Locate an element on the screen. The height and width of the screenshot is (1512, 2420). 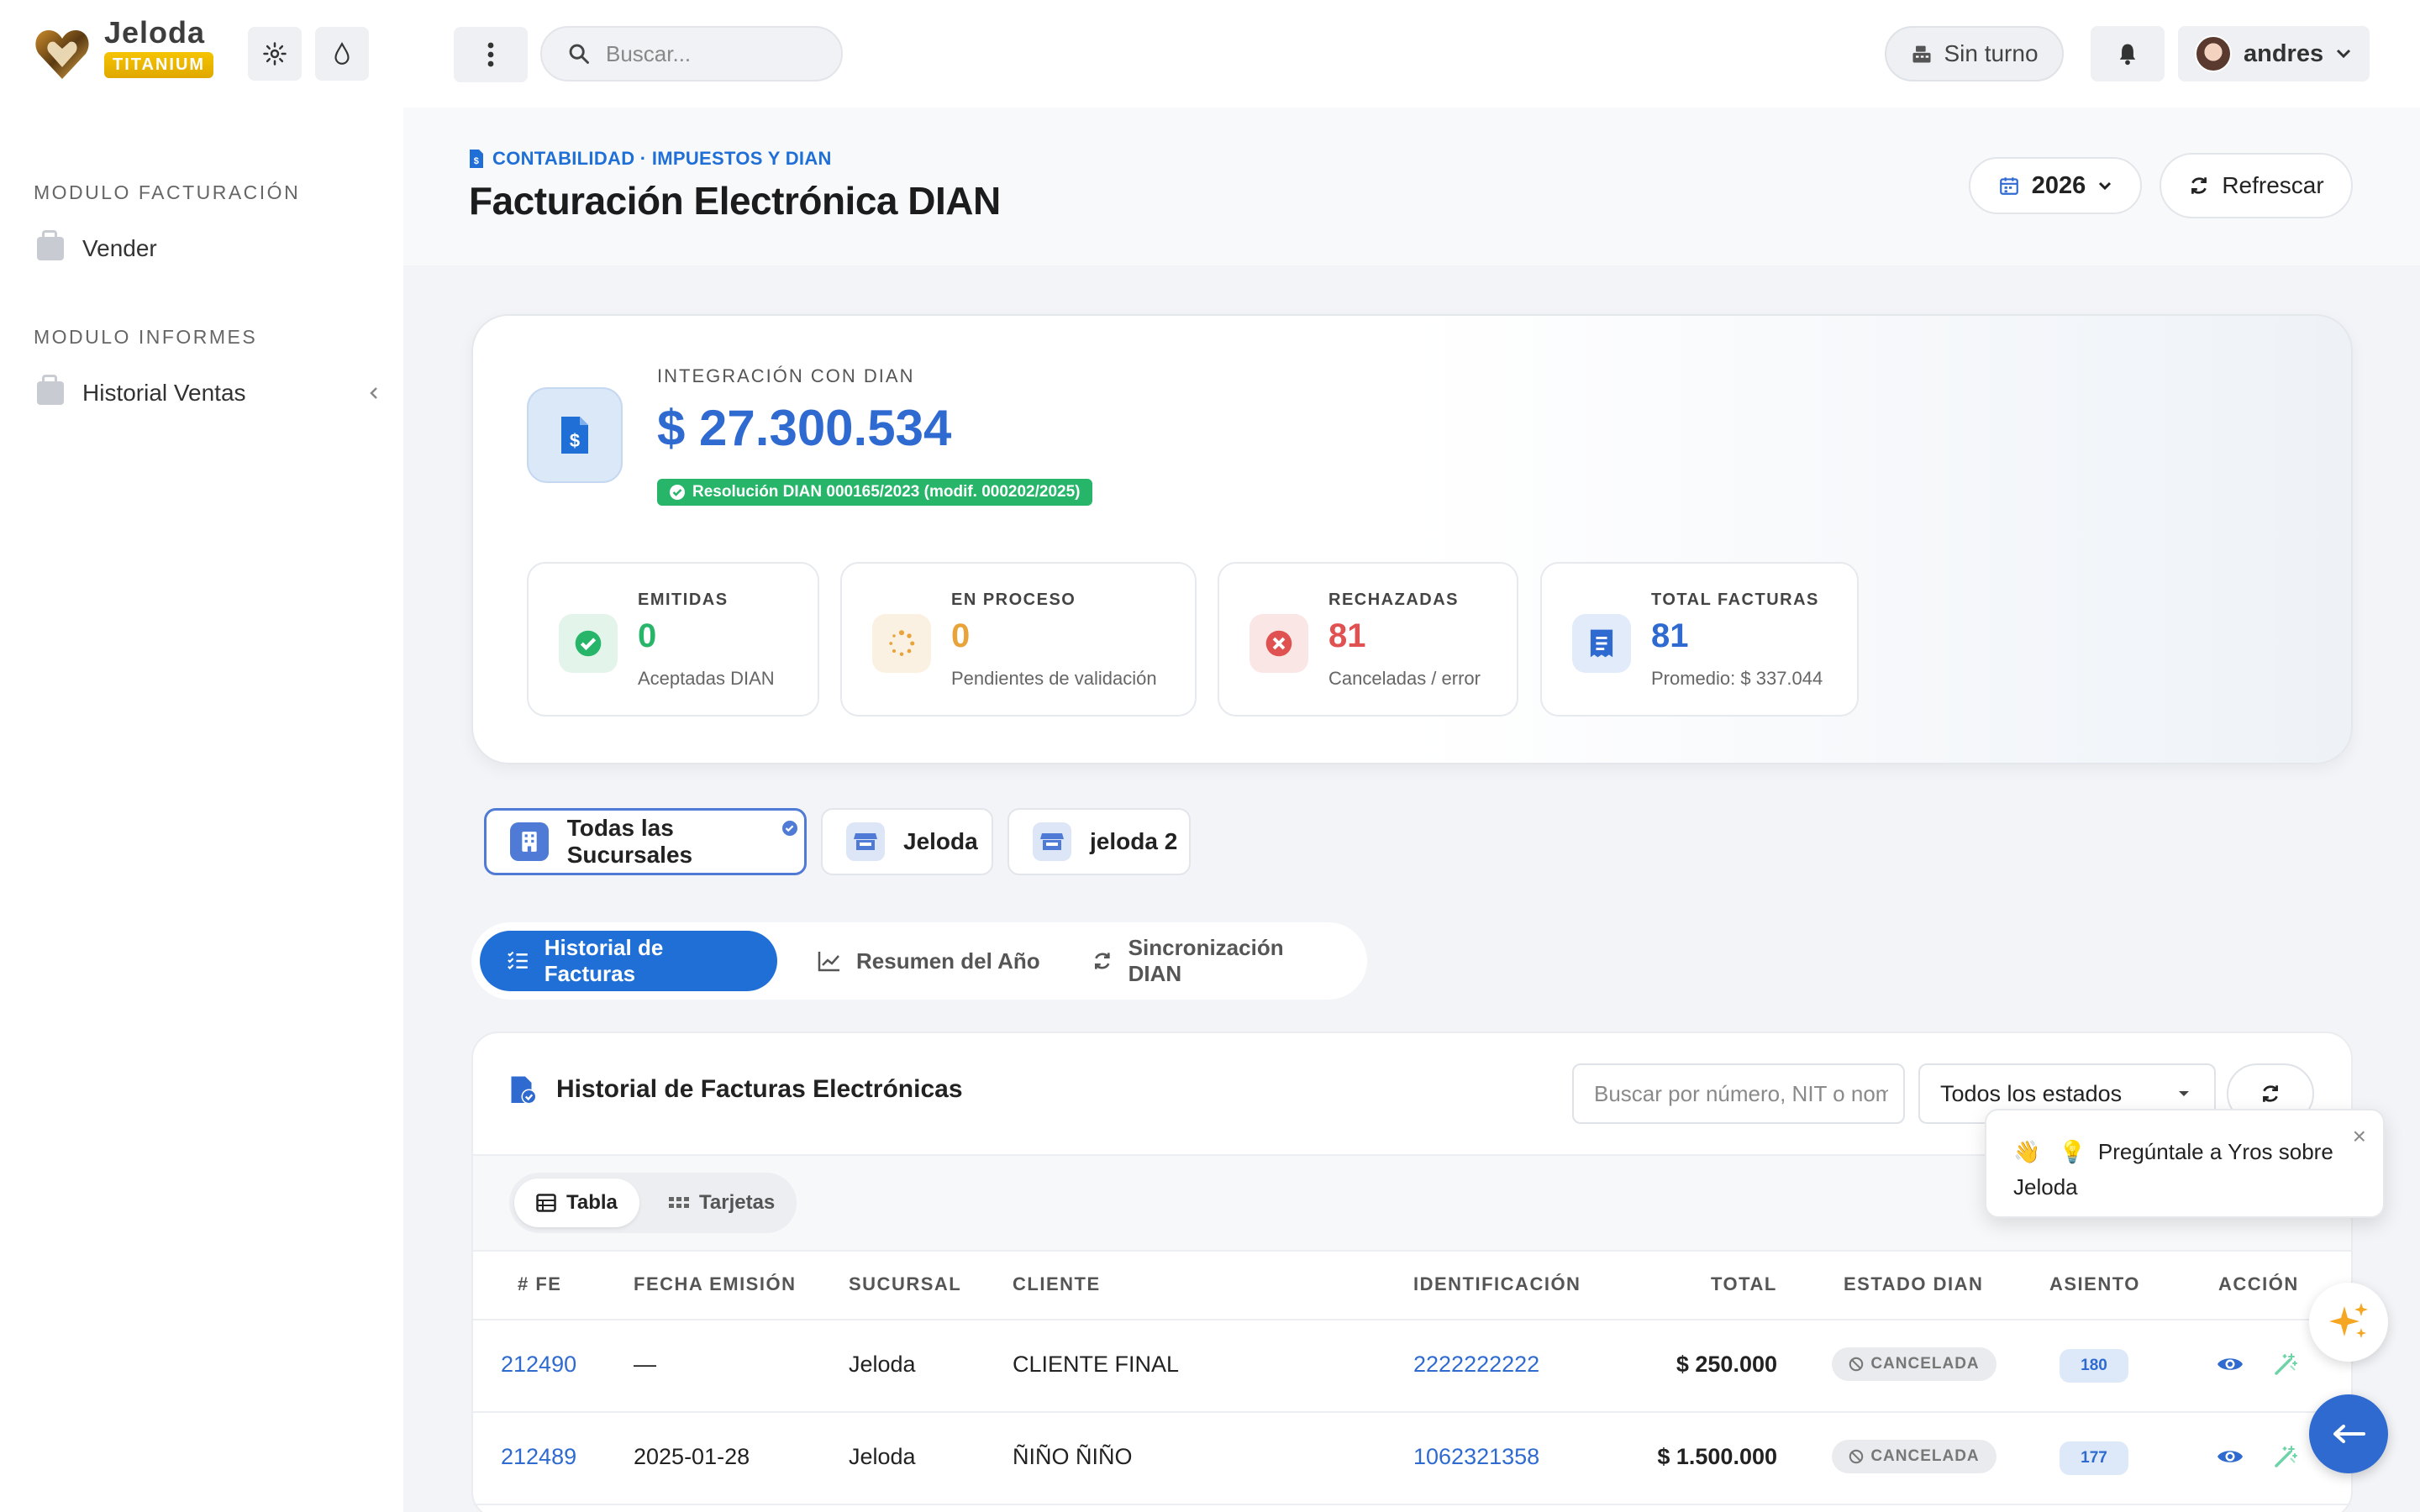
client-id-link: 2222222222 is located at coordinates (1476, 1365).